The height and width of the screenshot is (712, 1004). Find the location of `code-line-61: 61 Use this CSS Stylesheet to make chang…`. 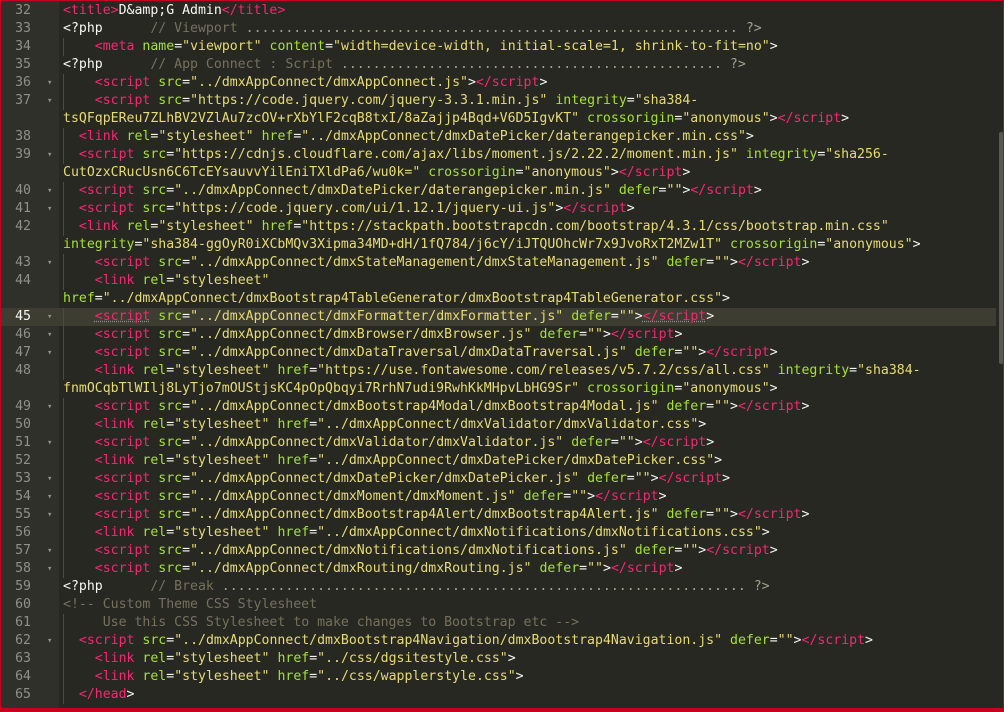

code-line-61: 61 Use this CSS Stylesheet to make chang… is located at coordinates (502, 623).